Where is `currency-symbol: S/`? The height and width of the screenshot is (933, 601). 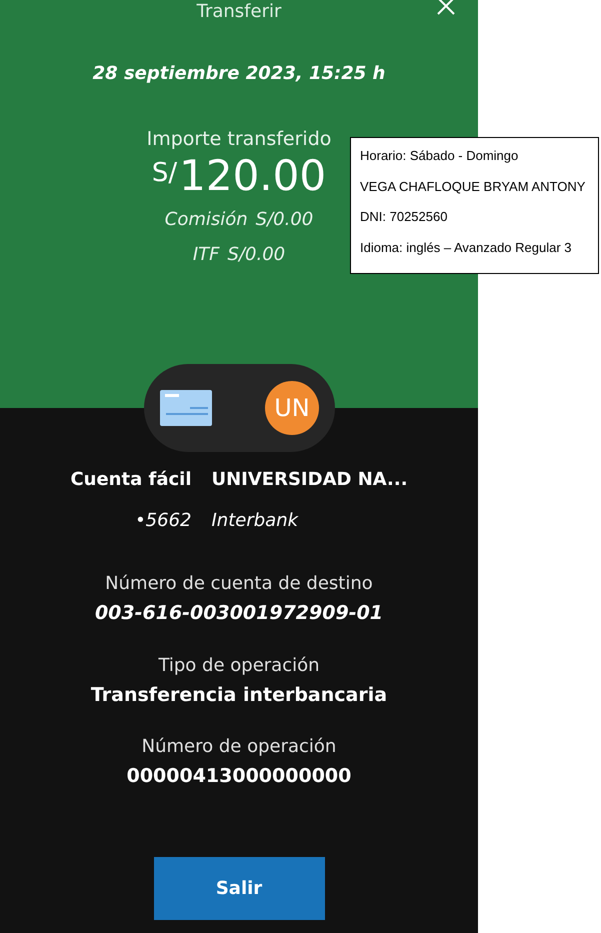 currency-symbol: S/ is located at coordinates (165, 173).